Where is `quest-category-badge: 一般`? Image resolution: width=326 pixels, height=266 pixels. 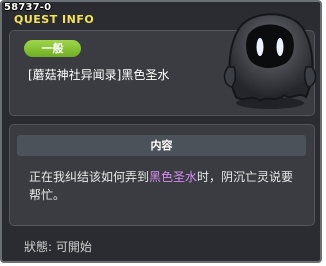
quest-category-badge: 一般 is located at coordinates (52, 48).